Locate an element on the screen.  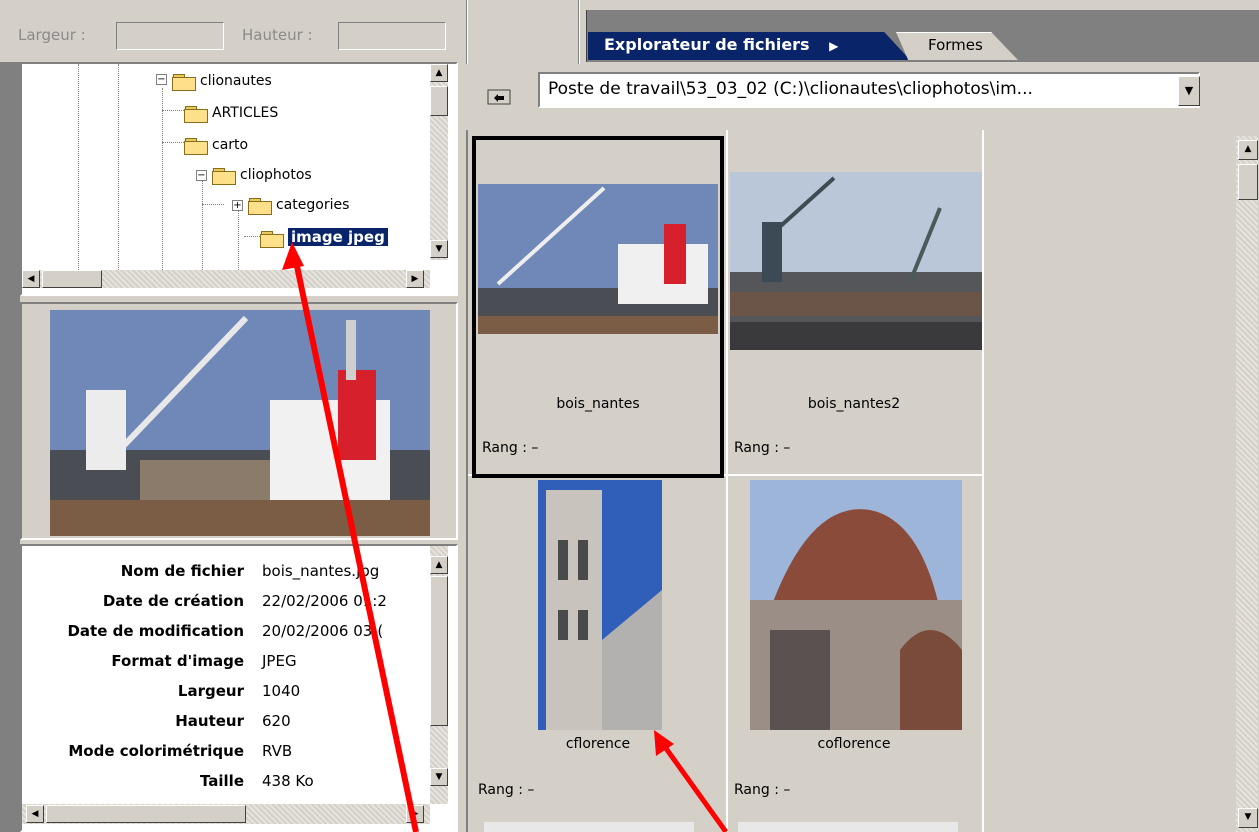
metadata-value: bois_nantes.jpg is located at coordinates (321, 571).